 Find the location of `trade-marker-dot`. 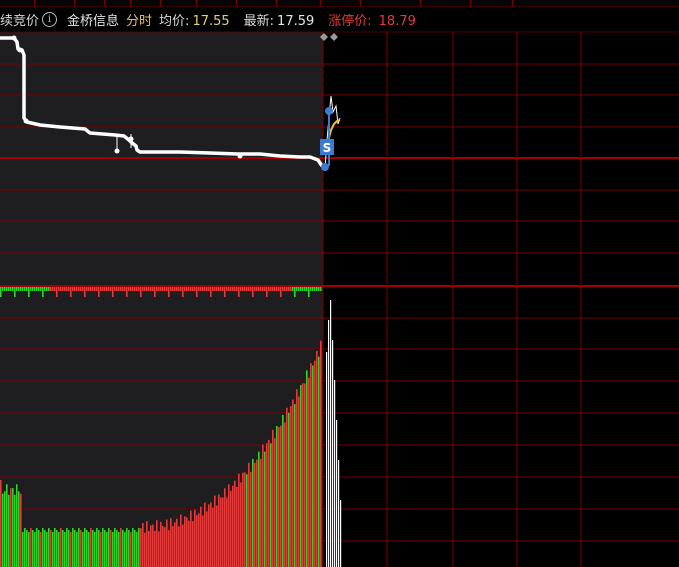

trade-marker-dot is located at coordinates (325, 167).